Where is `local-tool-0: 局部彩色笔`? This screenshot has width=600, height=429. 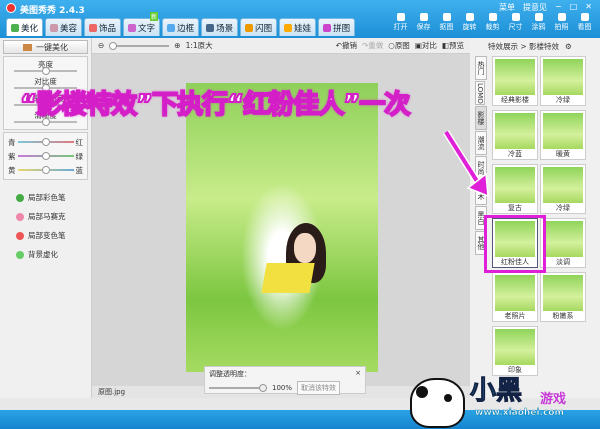 local-tool-0: 局部彩色笔 is located at coordinates (45, 197).